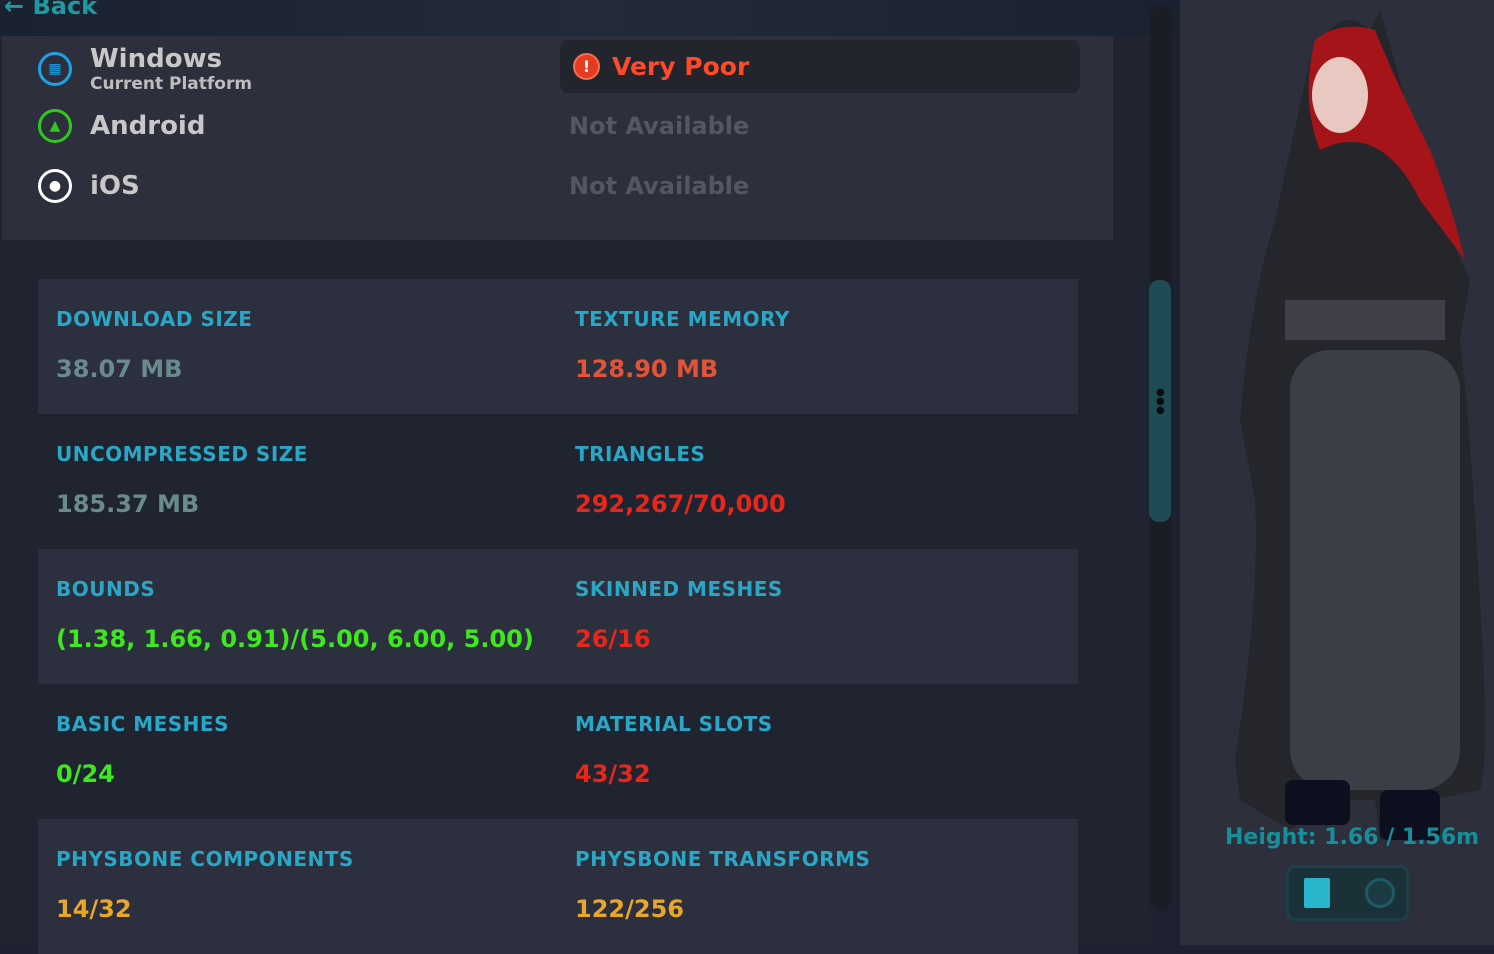 The height and width of the screenshot is (954, 1494). I want to click on stat-item: TEXTURE MEMORY 128.90 MB, so click(682, 345).